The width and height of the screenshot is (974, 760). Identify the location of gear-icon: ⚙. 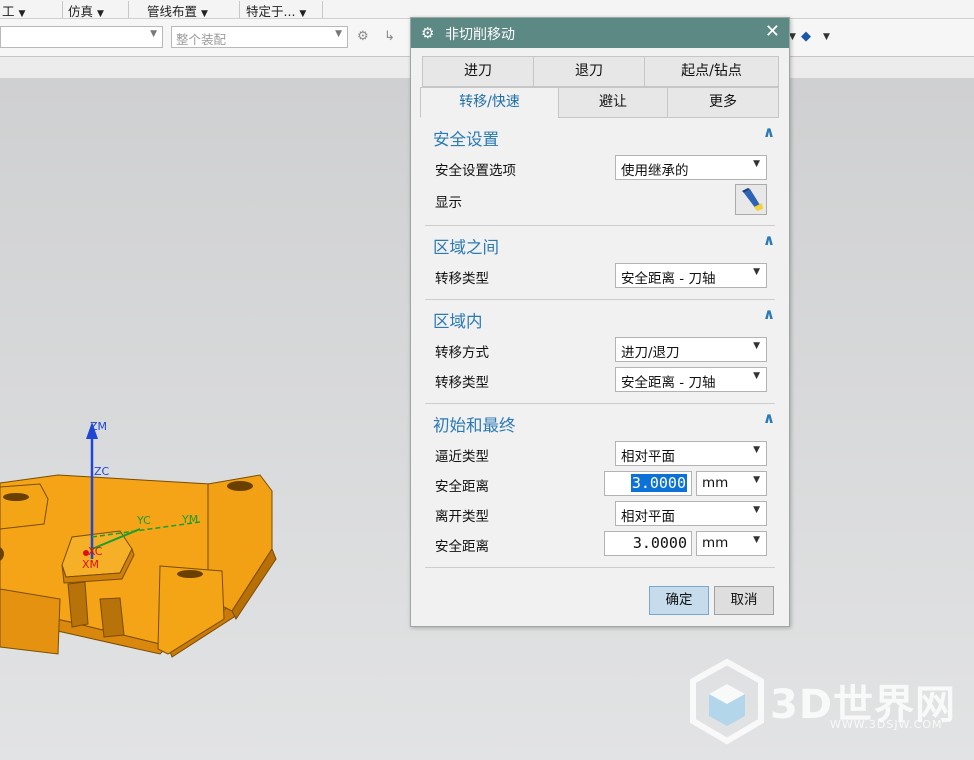
(428, 33).